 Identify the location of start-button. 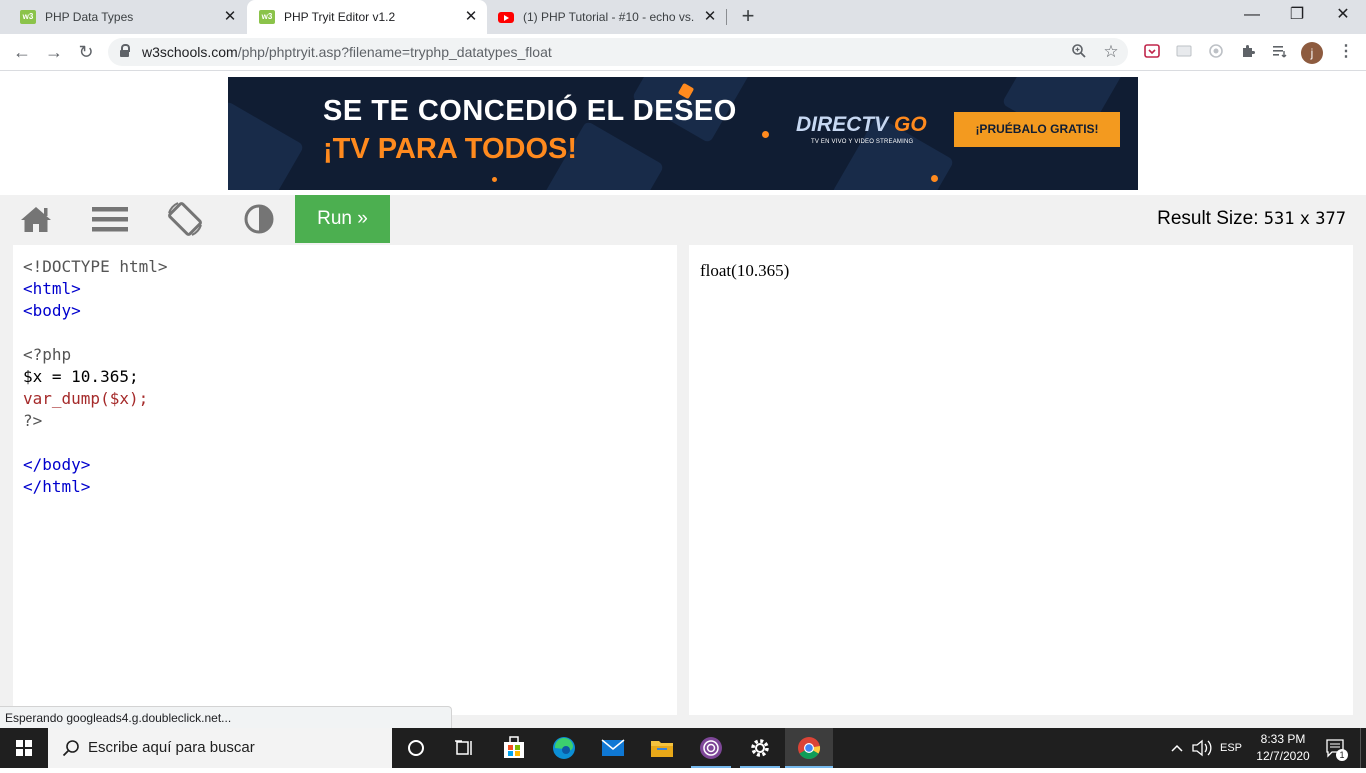
(24, 748).